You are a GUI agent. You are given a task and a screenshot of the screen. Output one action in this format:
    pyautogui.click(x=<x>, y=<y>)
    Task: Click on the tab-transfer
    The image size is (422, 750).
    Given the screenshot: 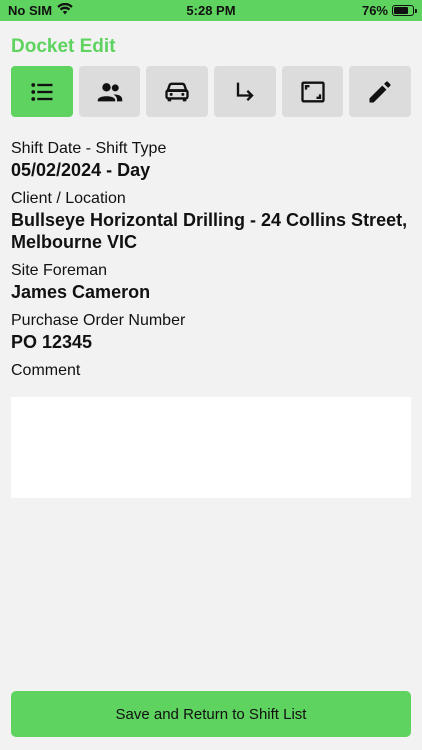 What is the action you would take?
    pyautogui.click(x=245, y=91)
    